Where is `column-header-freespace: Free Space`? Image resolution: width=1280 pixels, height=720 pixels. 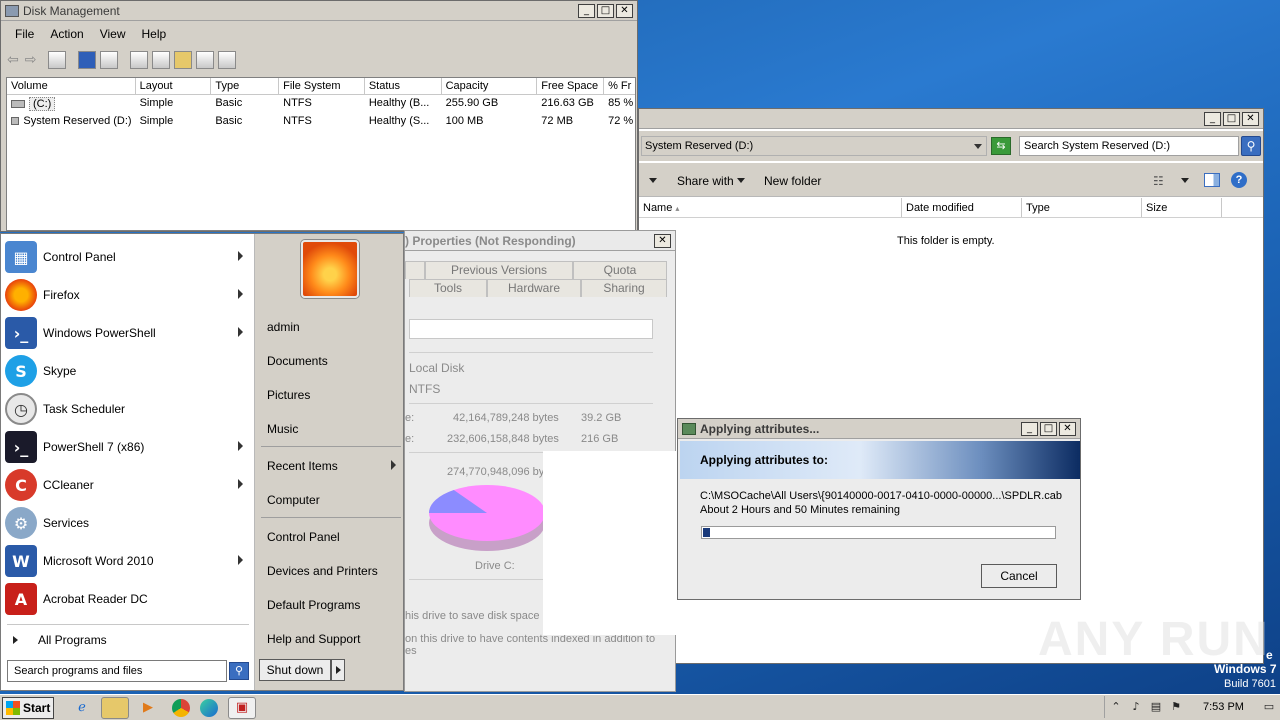 column-header-freespace: Free Space is located at coordinates (571, 86).